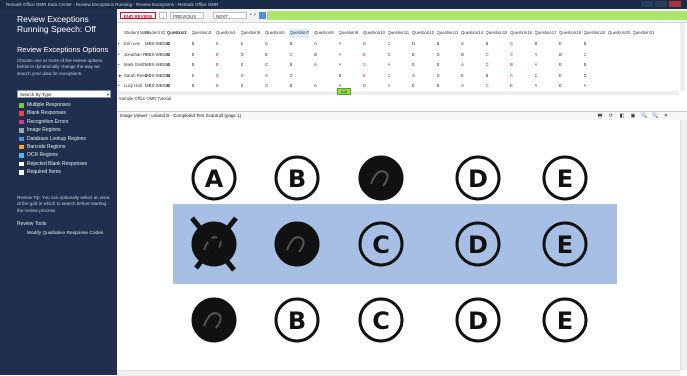 The image size is (687, 376). Describe the element at coordinates (622, 116) in the screenshot. I see `fit-width-icon: ◧` at that location.